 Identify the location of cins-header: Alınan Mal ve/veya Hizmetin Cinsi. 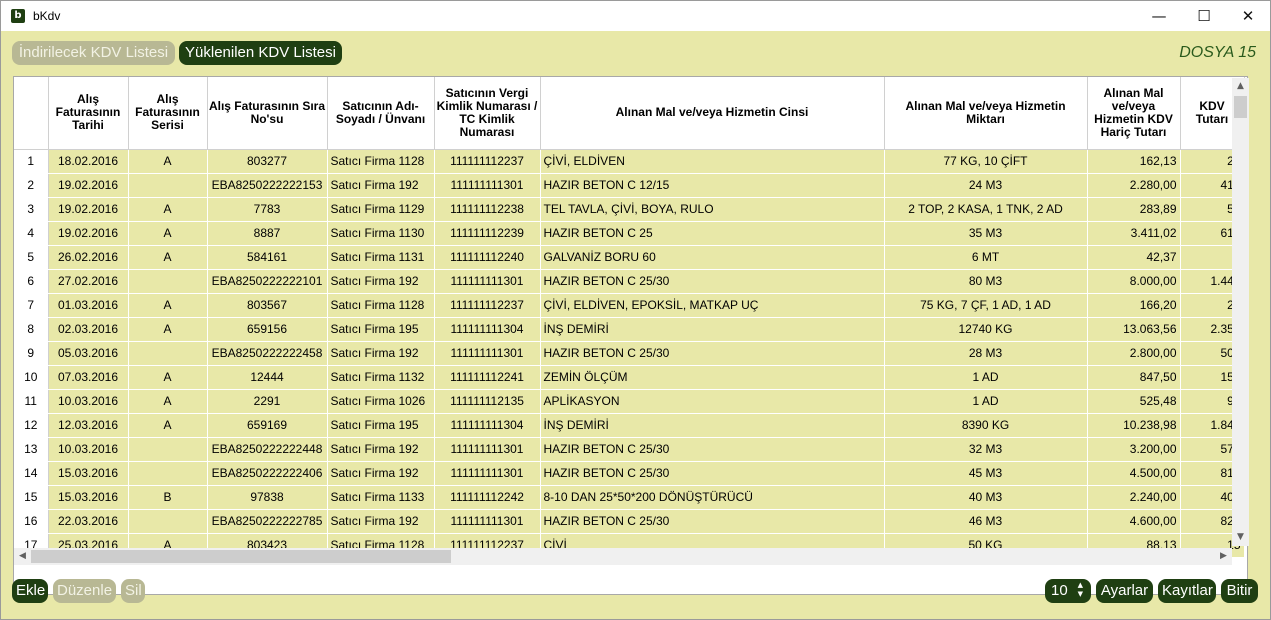
(712, 113).